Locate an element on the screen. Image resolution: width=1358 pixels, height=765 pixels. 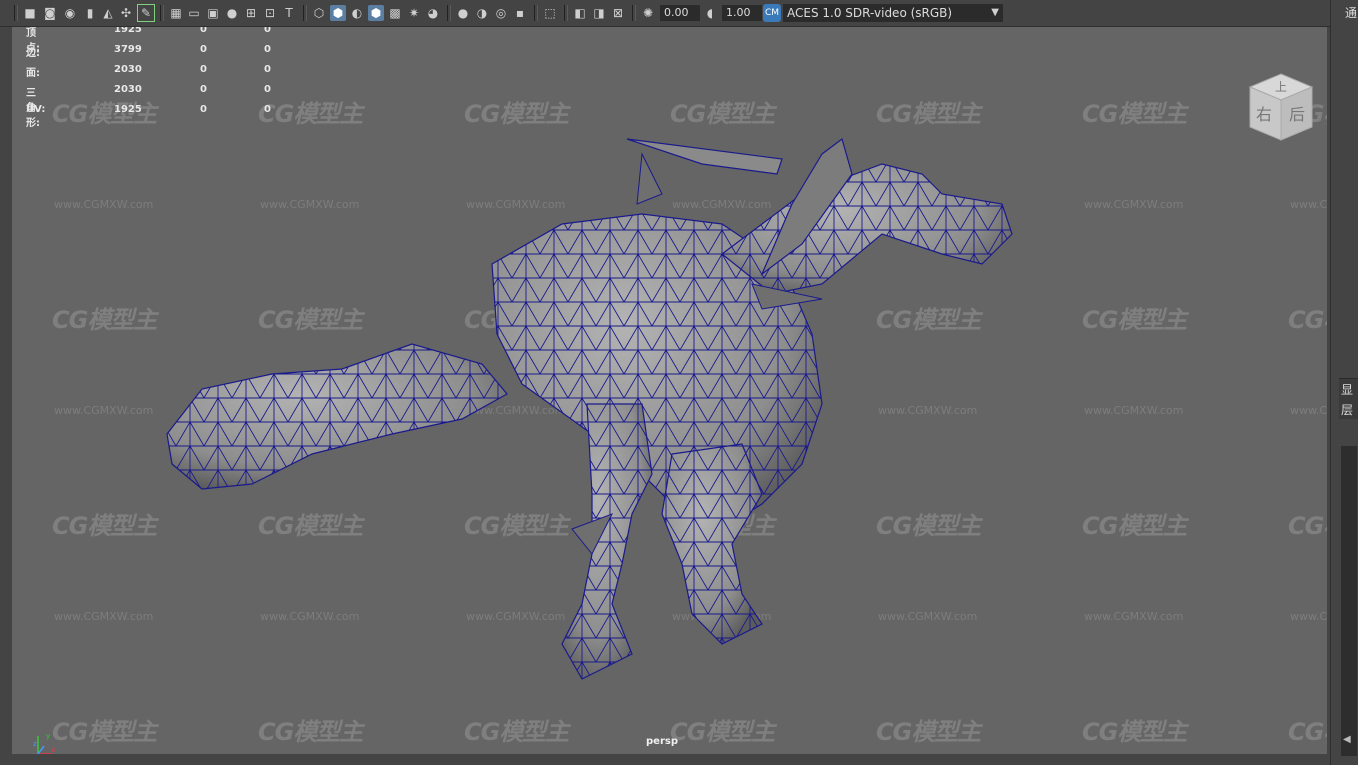
wireframe-on-shaded-icon: ⬢ is located at coordinates (376, 13).